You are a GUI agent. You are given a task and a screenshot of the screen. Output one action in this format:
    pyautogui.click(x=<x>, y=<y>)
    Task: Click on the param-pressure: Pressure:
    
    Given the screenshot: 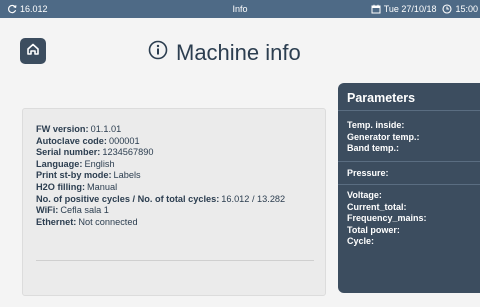 What is the action you would take?
    pyautogui.click(x=368, y=173)
    